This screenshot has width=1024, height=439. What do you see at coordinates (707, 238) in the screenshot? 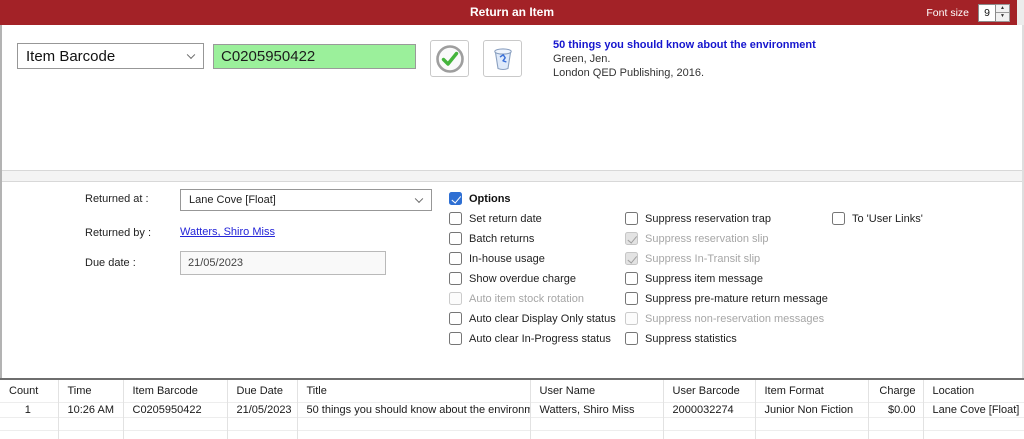
I see `checkbox-label: Suppress reservation slip` at bounding box center [707, 238].